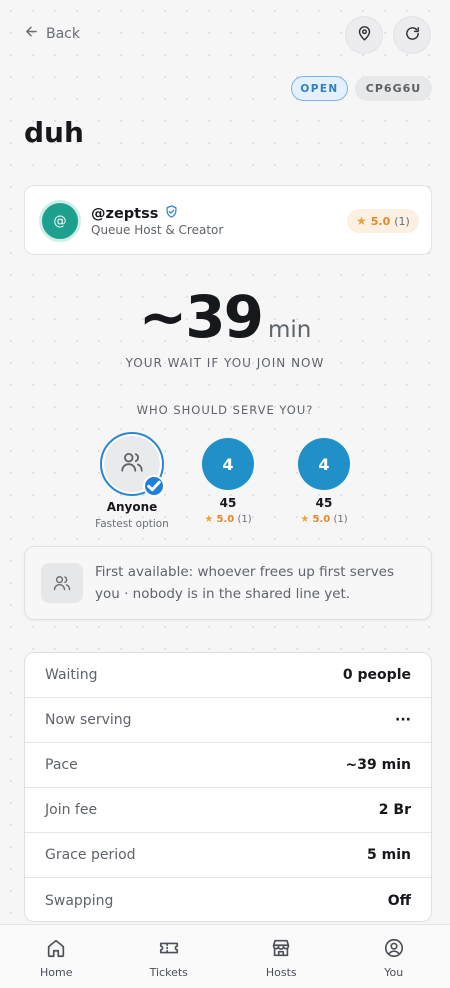 The image size is (450, 988). I want to click on refresh-icon, so click(412, 35).